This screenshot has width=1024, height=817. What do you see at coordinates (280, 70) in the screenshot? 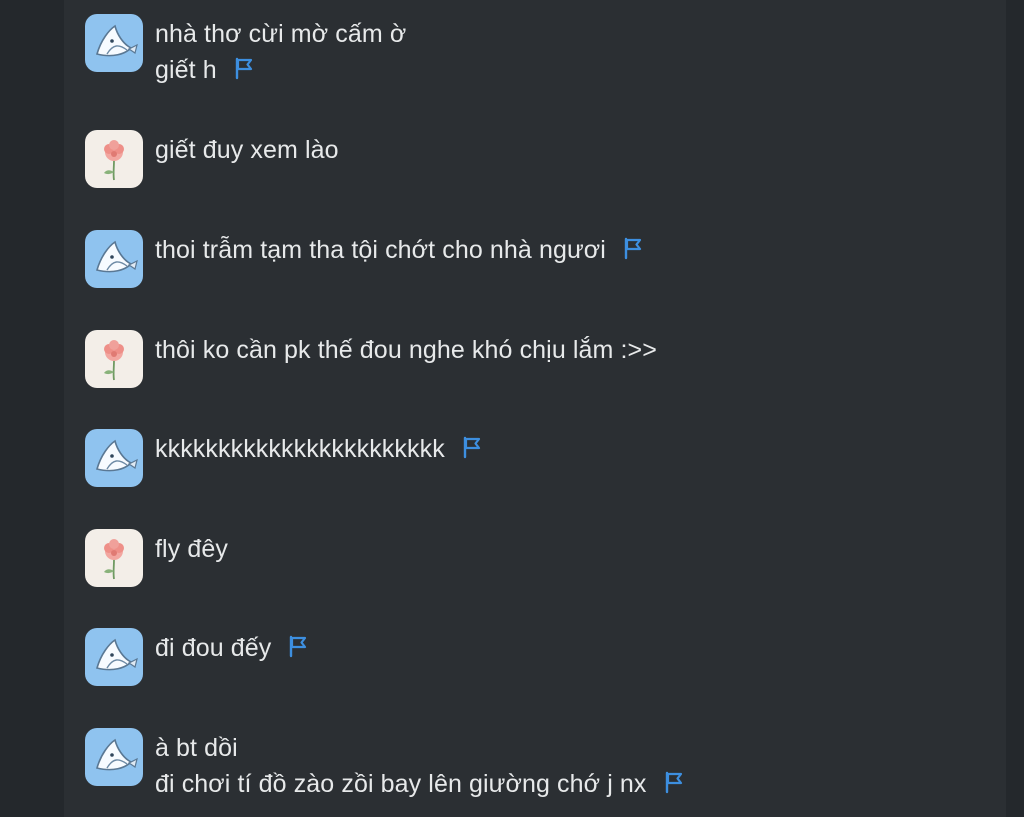
I see `message-text: giết h` at bounding box center [280, 70].